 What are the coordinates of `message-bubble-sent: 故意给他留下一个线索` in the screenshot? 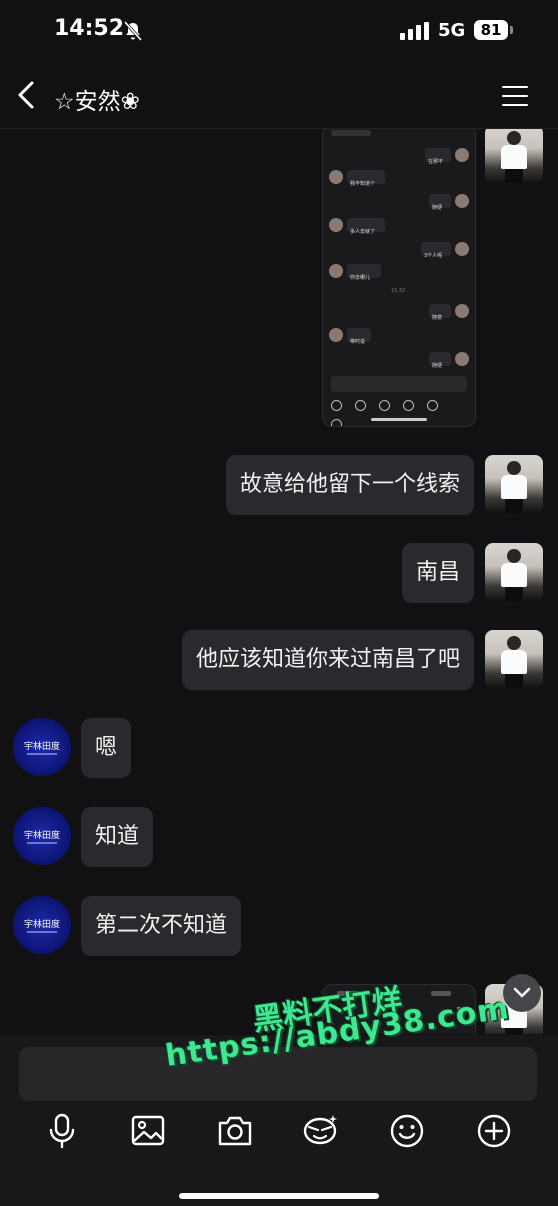 It's located at (349, 485).